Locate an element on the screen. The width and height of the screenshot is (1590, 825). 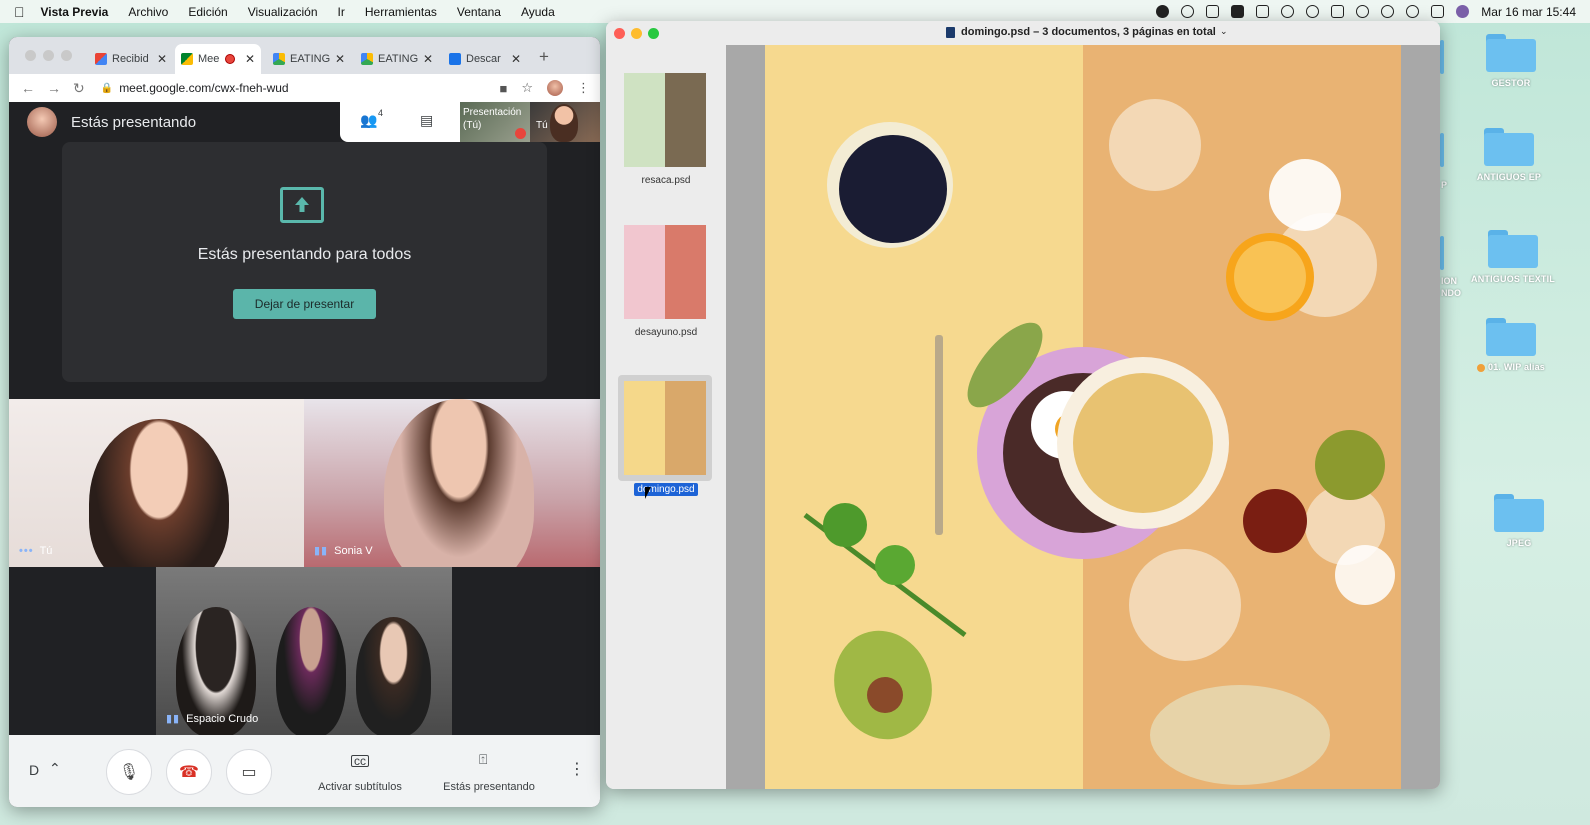
partial-folder-label: NDO is located at coordinates (1451, 293).